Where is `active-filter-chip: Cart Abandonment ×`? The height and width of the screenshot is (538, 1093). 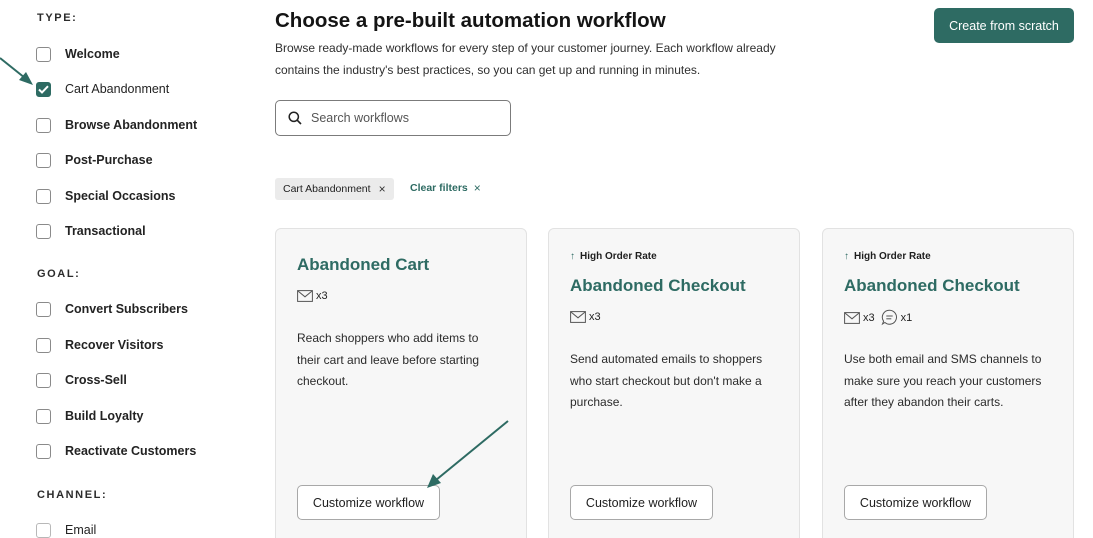
active-filter-chip: Cart Abandonment × is located at coordinates (334, 189).